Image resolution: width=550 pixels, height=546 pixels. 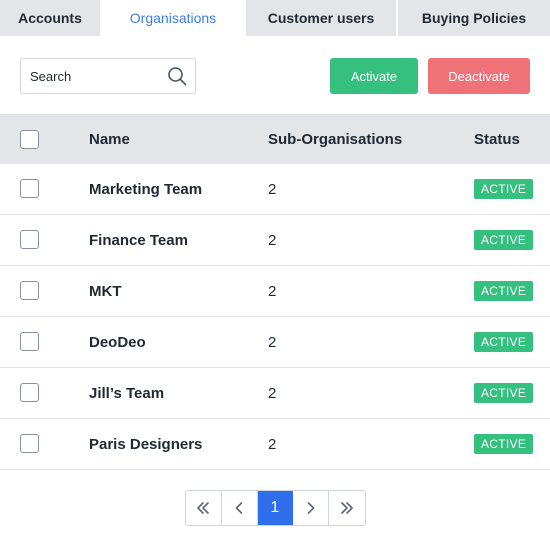 I want to click on table-row: DeoDeo 2 ACTIVE, so click(x=275, y=342).